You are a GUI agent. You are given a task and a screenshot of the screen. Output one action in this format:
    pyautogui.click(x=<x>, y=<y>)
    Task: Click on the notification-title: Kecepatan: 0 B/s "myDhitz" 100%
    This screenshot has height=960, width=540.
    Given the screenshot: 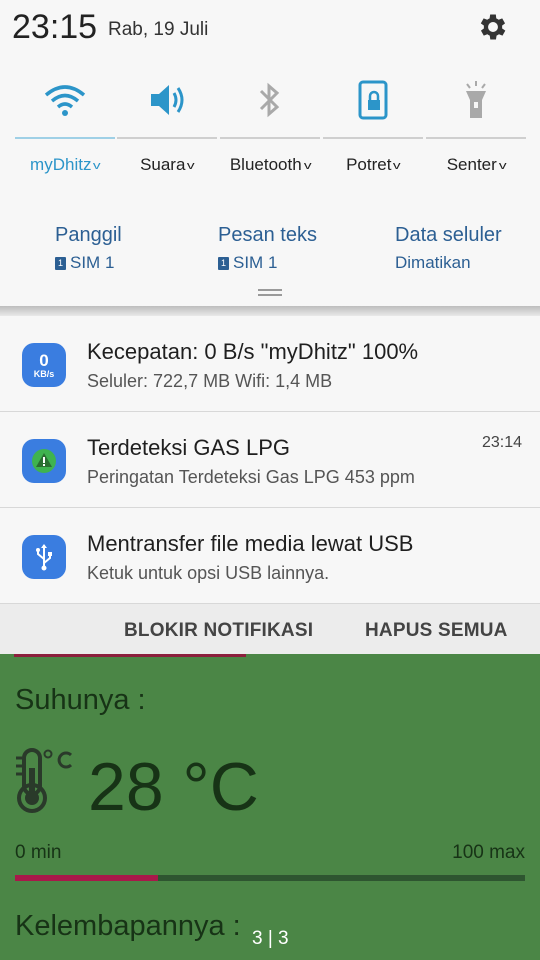 What is the action you would take?
    pyautogui.click(x=253, y=351)
    